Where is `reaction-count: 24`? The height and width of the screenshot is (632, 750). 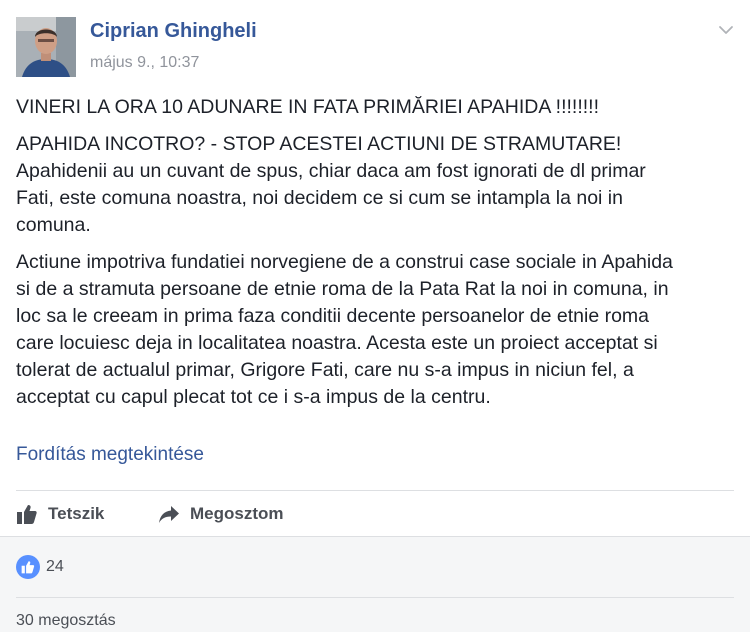 reaction-count: 24 is located at coordinates (55, 566).